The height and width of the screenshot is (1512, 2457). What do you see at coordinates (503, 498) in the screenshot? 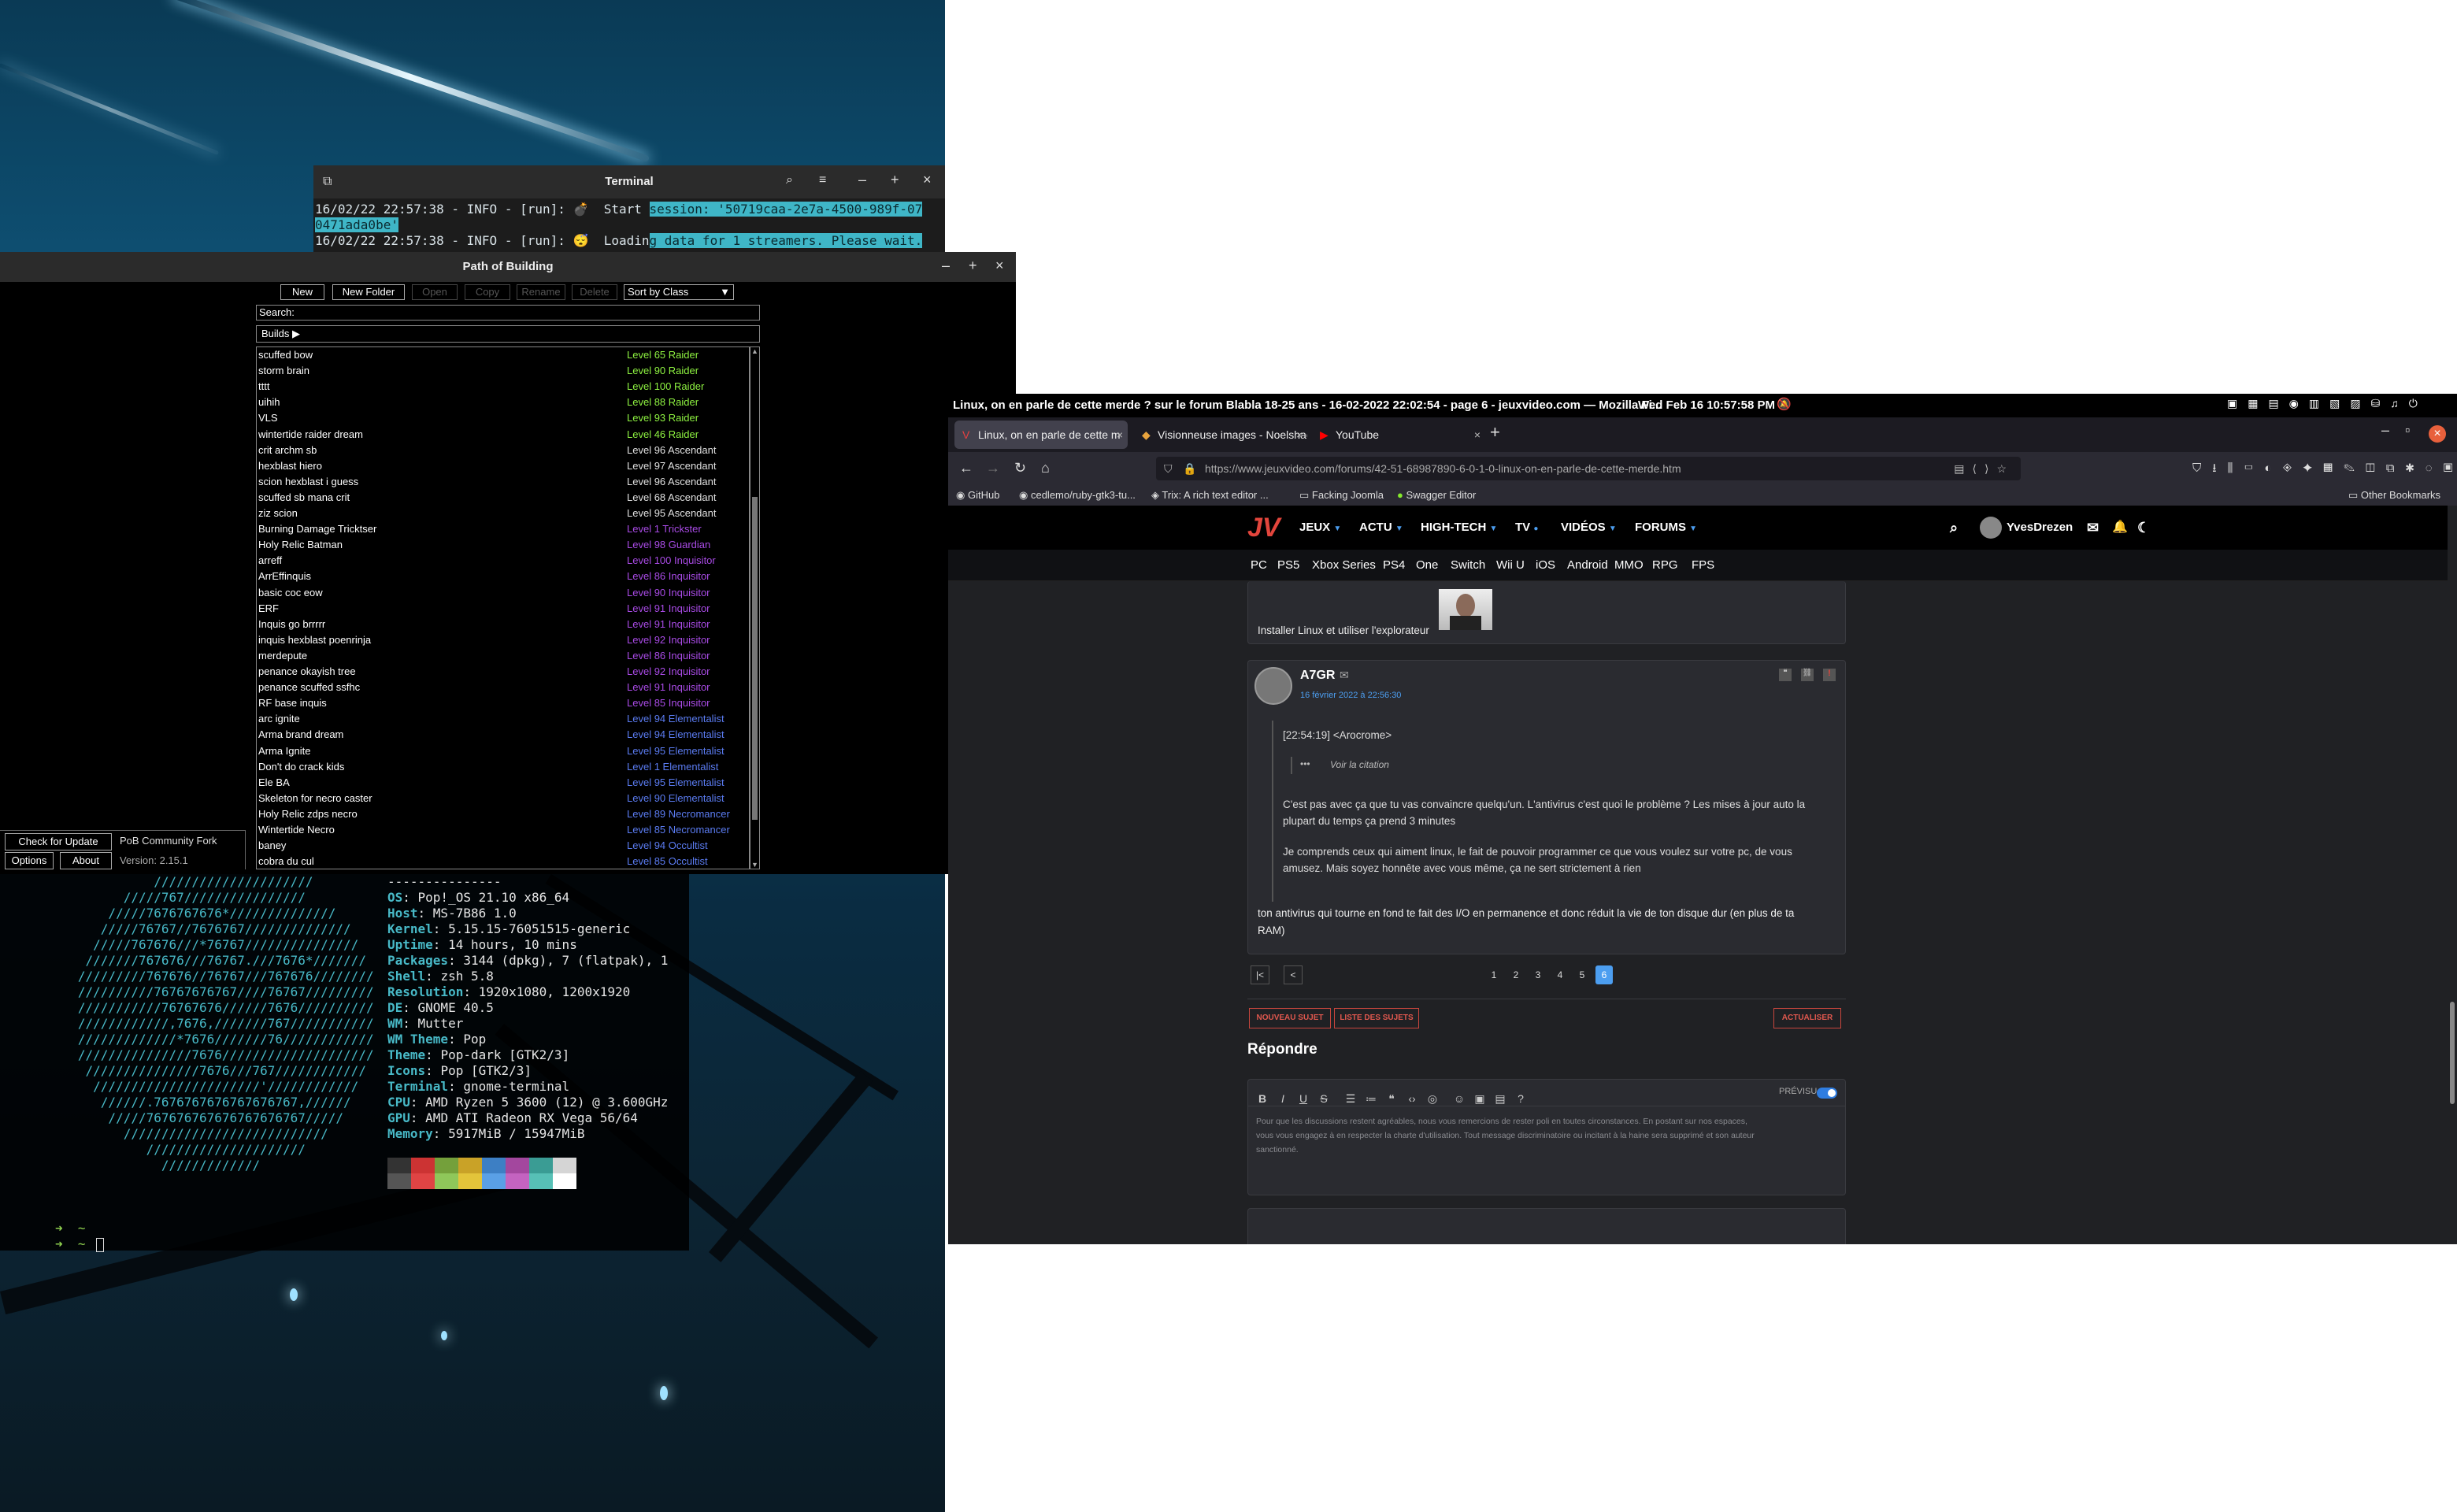
I see `build-row: scuffed sb mana crit Level 68 Ascendant` at bounding box center [503, 498].